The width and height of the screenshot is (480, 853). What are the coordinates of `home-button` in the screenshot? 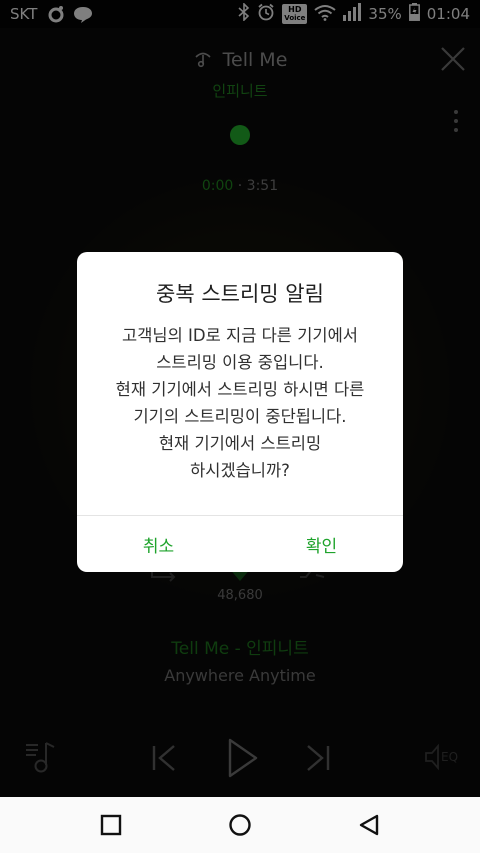 It's located at (240, 825).